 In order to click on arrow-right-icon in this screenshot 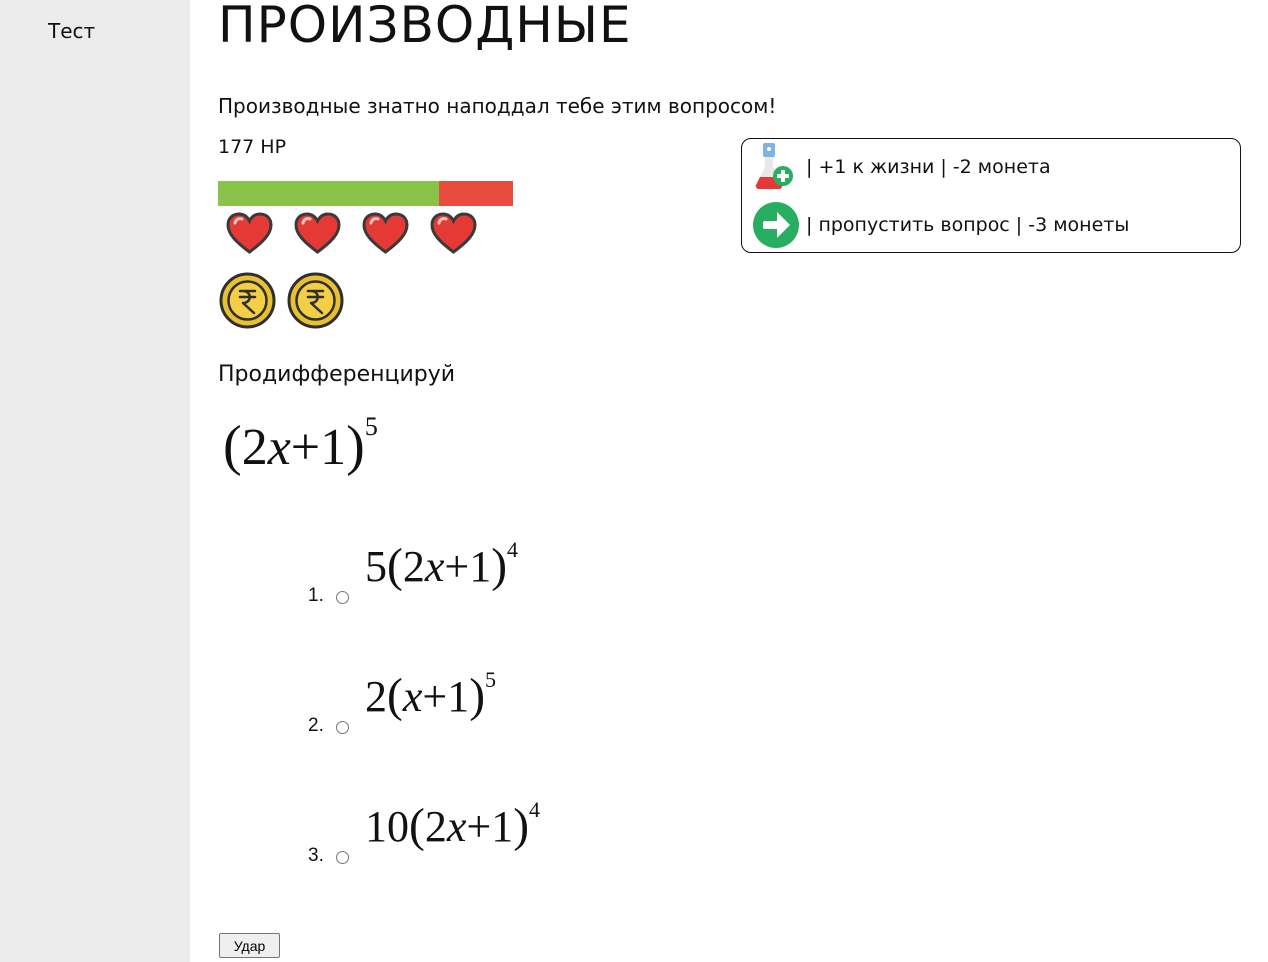, I will do `click(776, 225)`.